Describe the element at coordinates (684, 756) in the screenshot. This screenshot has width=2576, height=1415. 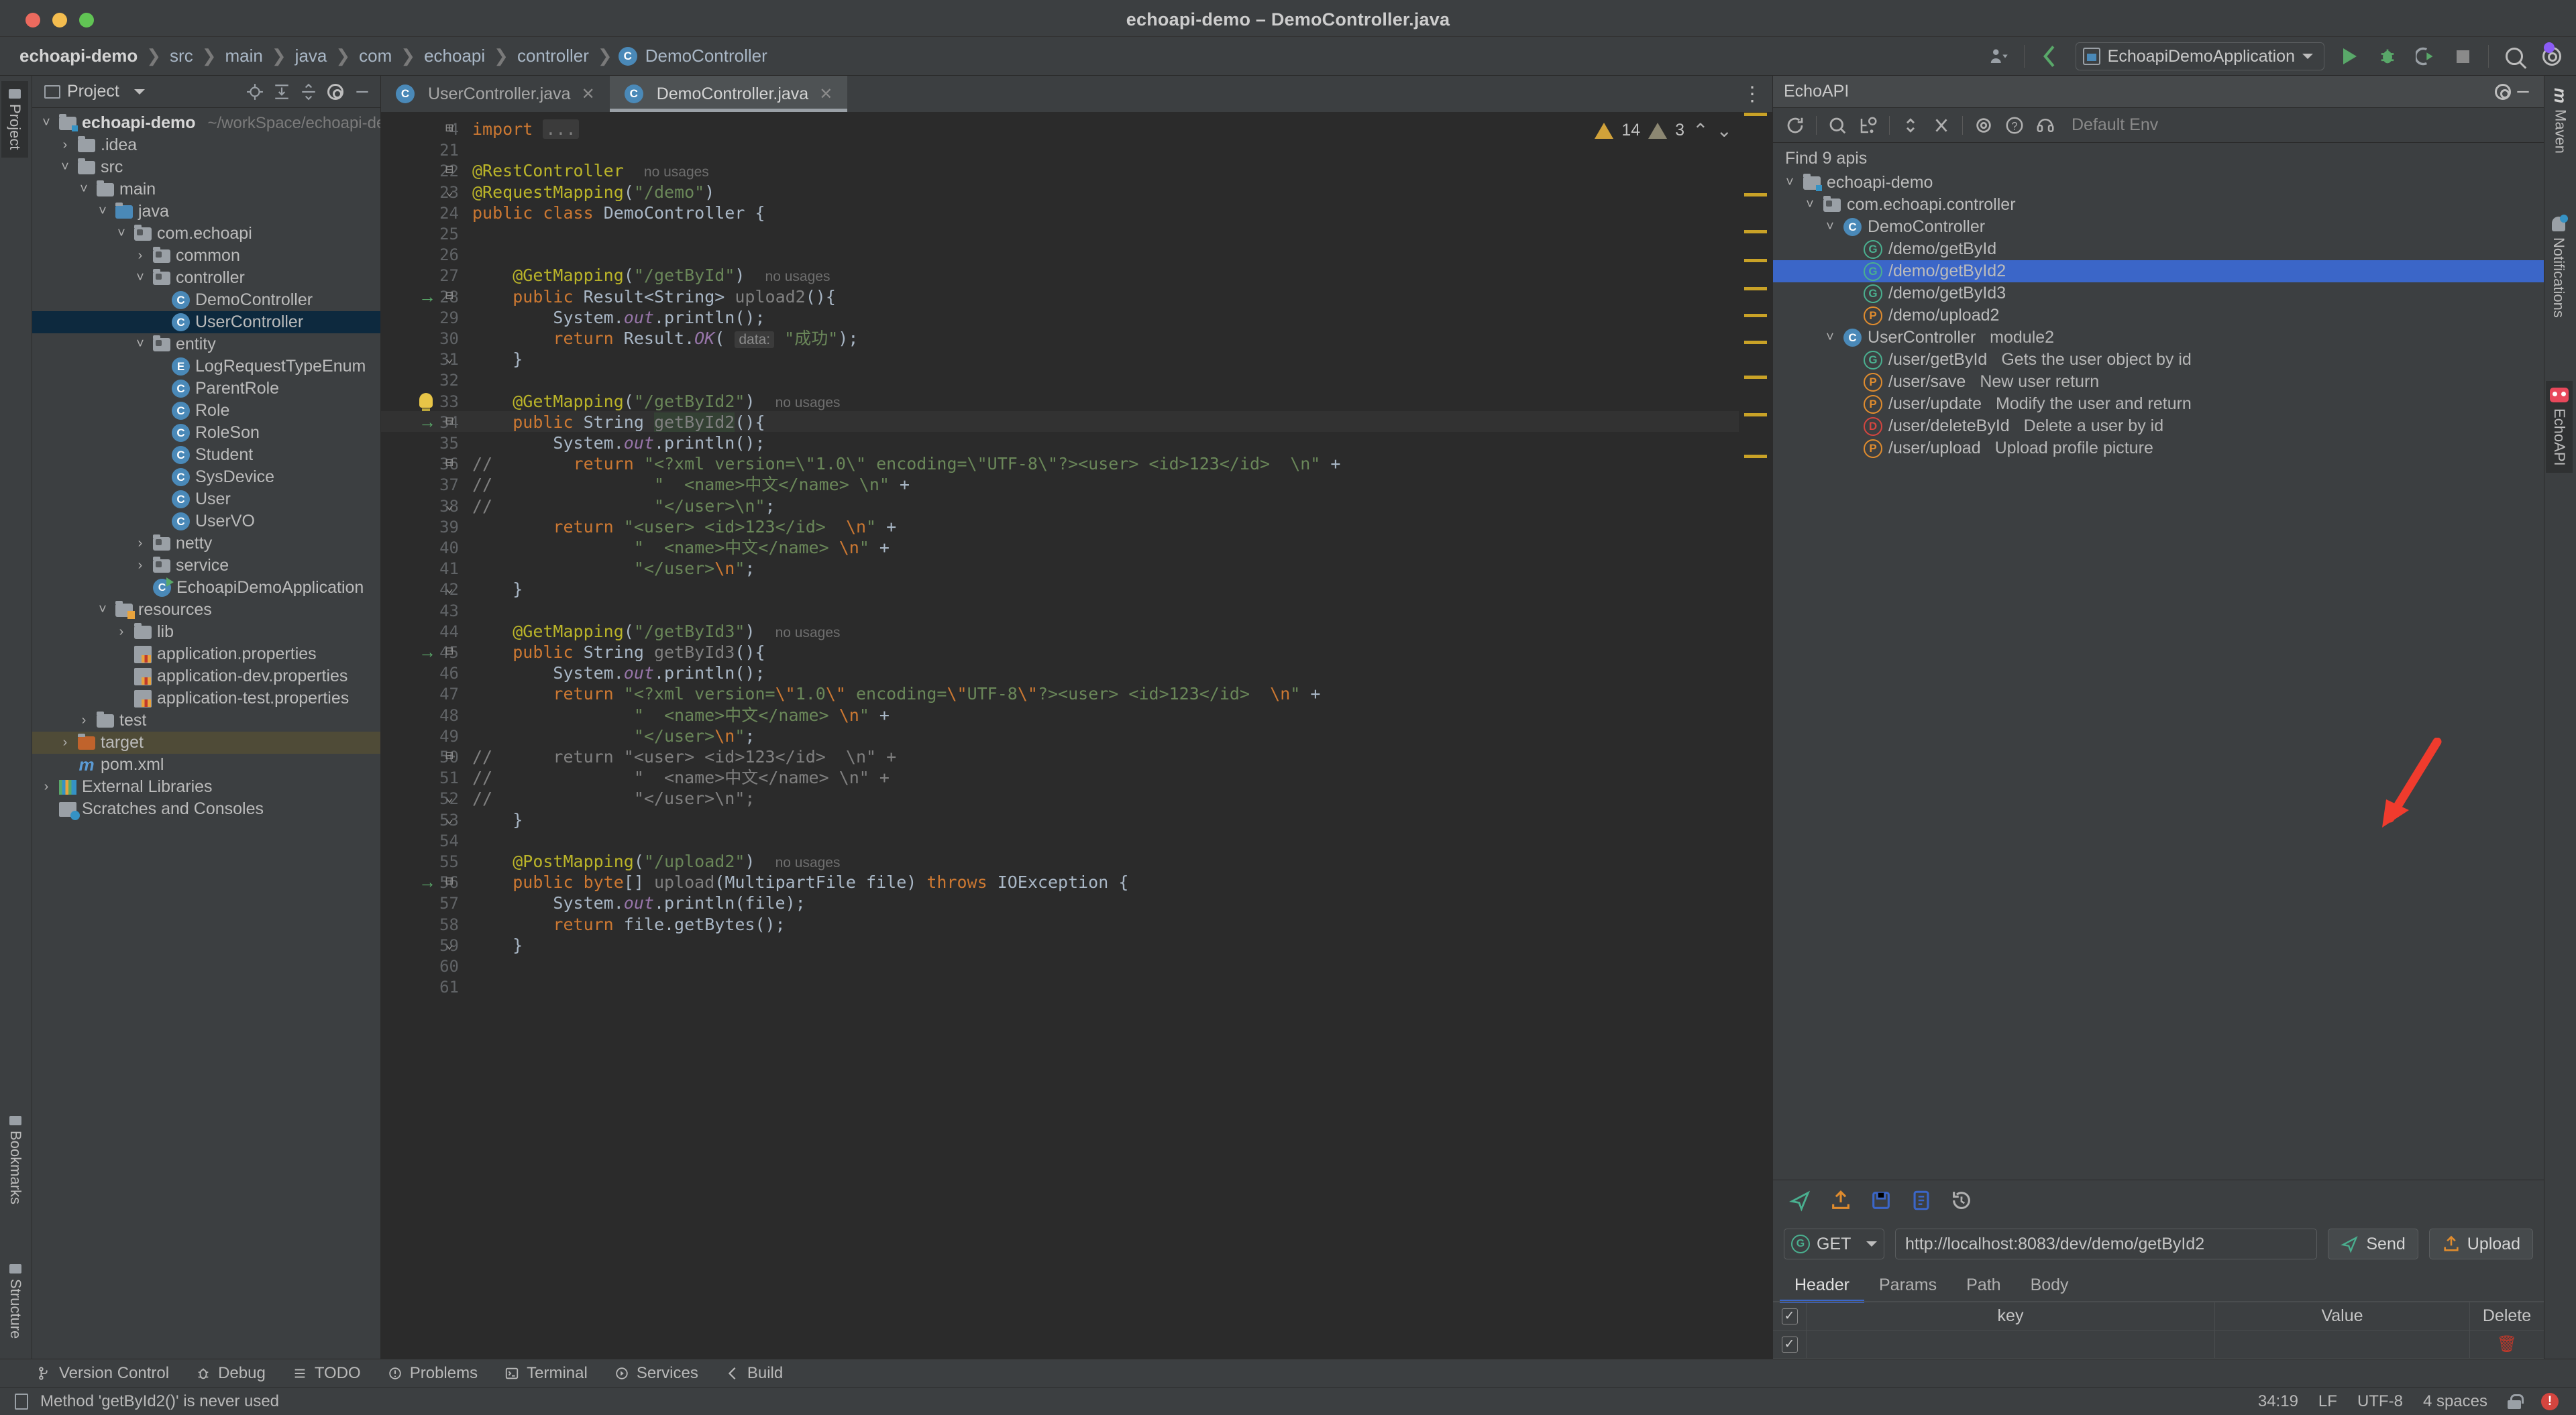
I see `code-line: // return "<user> <id>123</id> \n" +` at that location.